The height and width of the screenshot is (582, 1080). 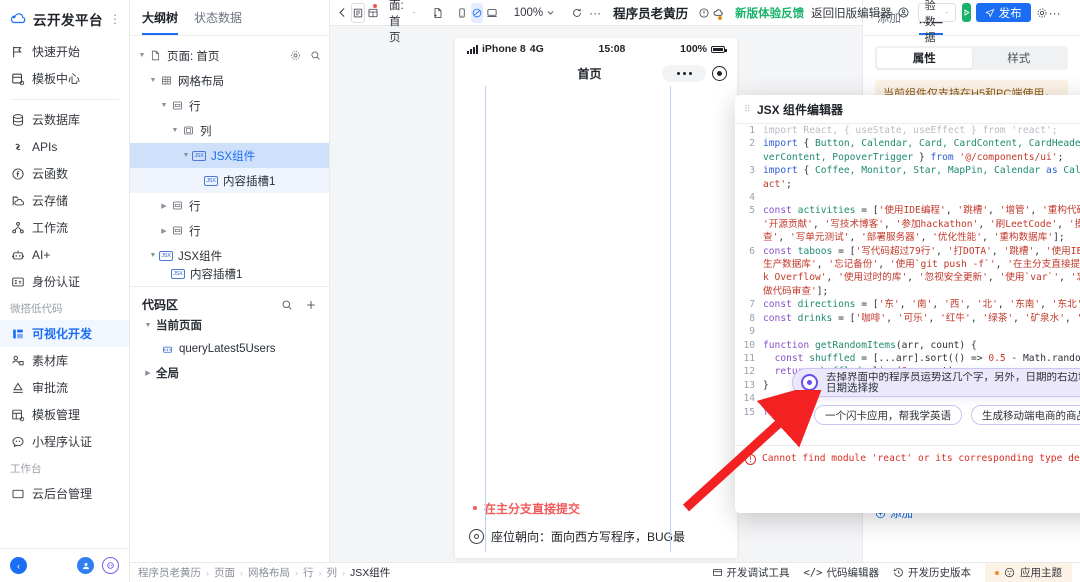 What do you see at coordinates (308, 572) in the screenshot?
I see `breadcrumb-item: 行` at bounding box center [308, 572].